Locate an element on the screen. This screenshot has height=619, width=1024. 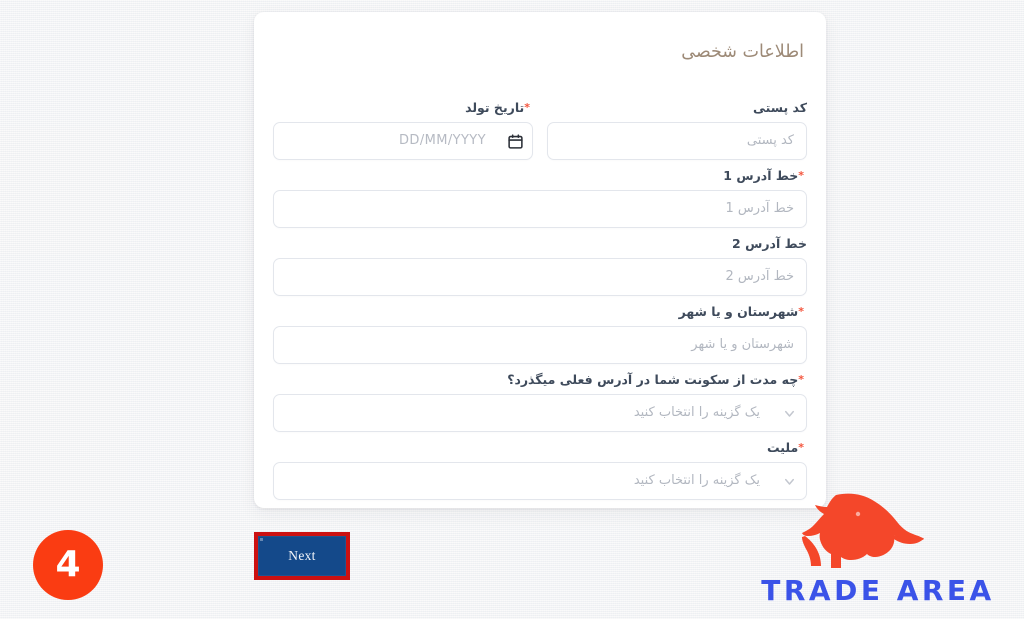
form-row-1: کد پستی کد پستی *تاریخ تولد DD/MM/YYYY is located at coordinates (540, 130).